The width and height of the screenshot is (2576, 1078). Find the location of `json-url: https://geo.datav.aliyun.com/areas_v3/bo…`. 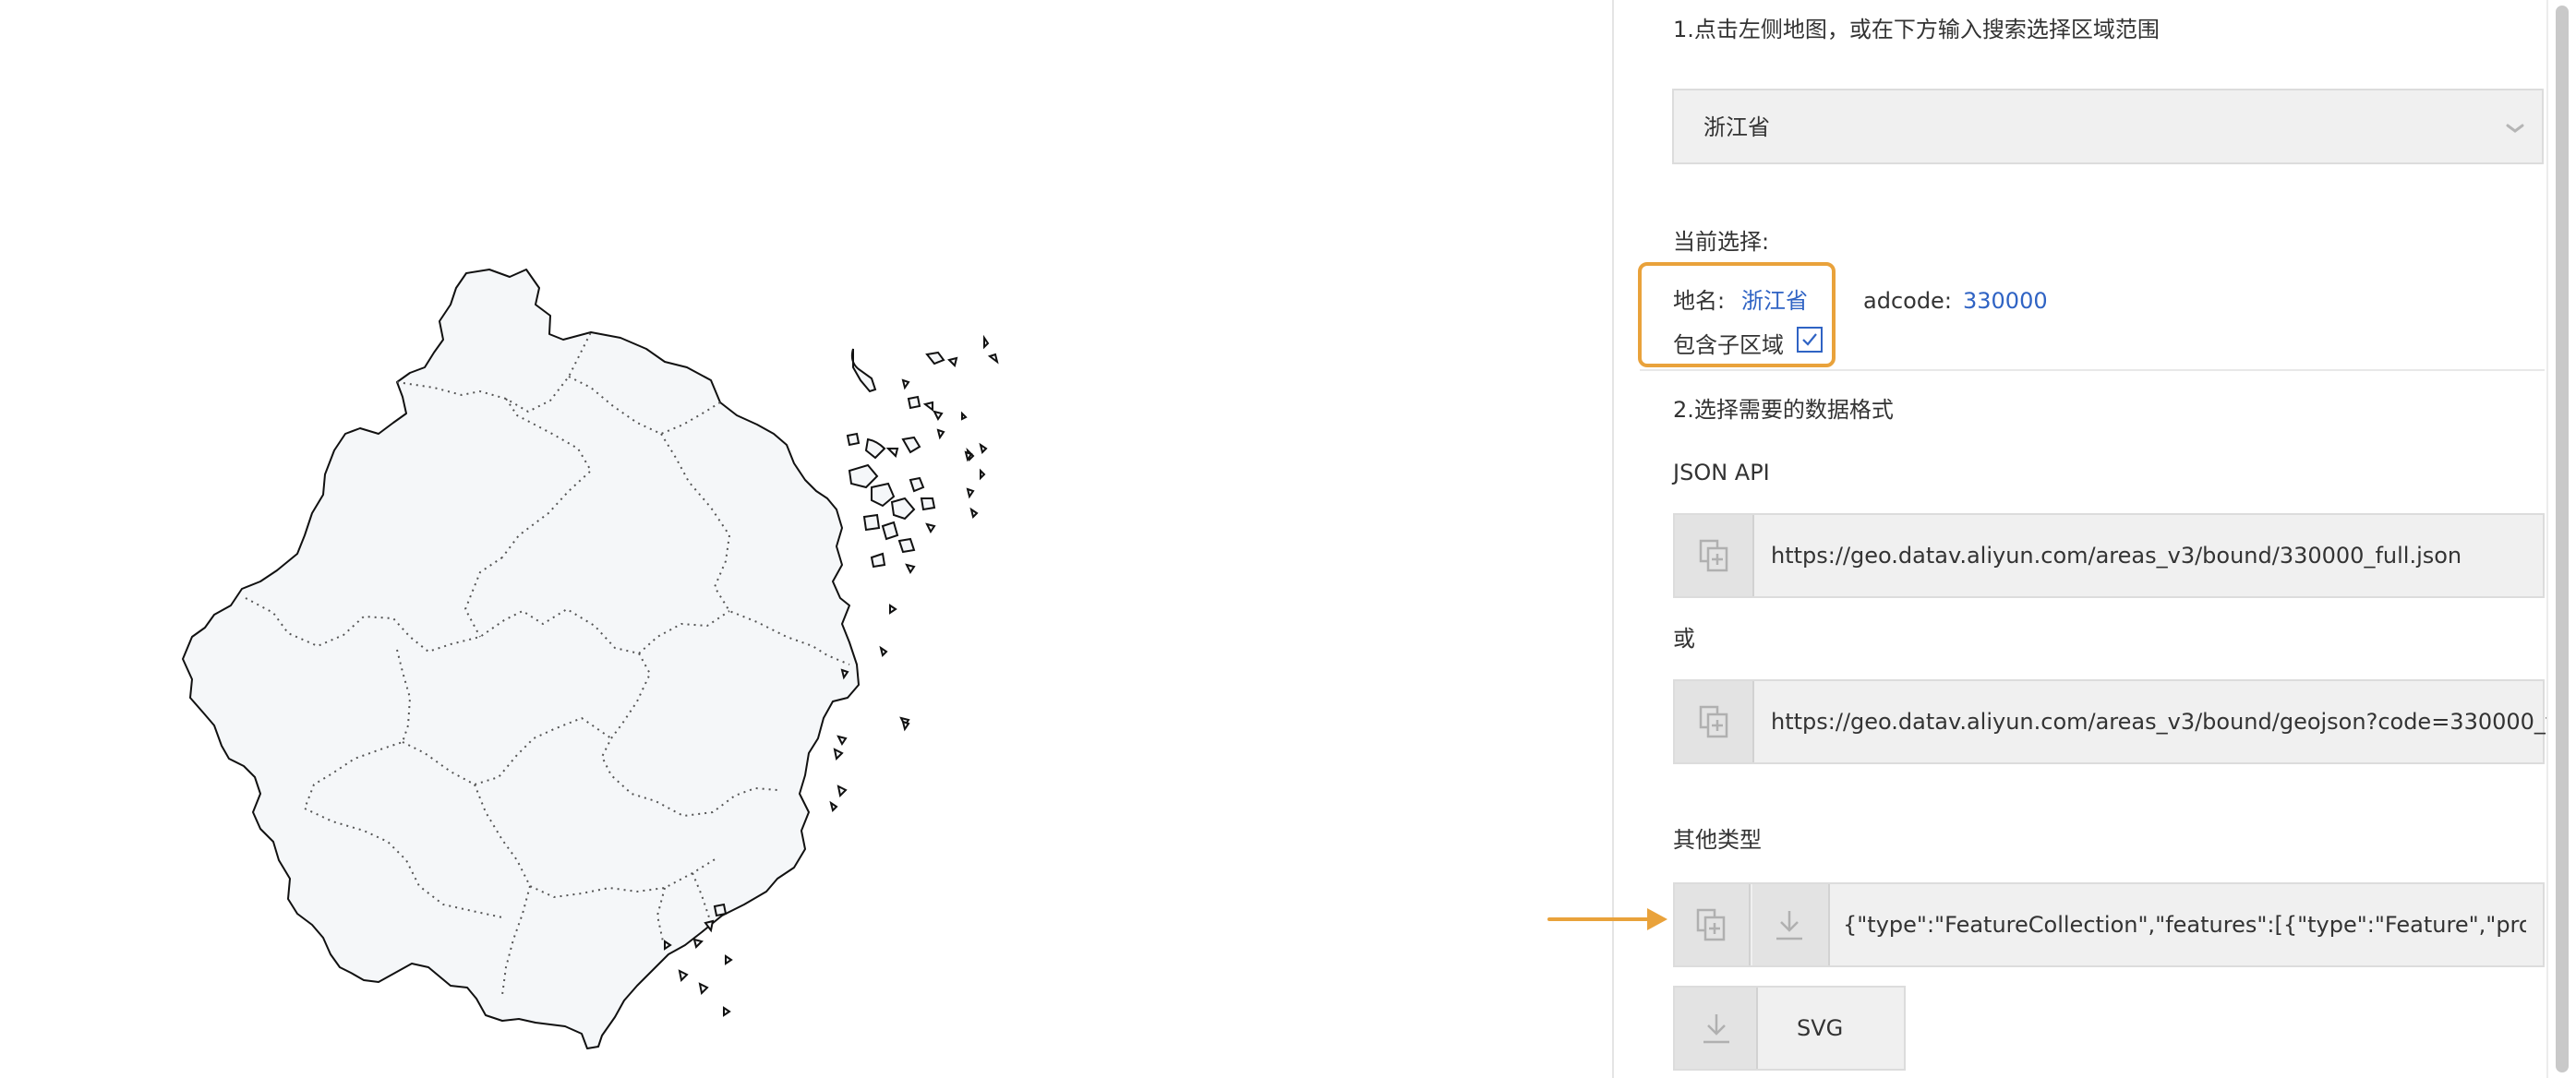

json-url: https://geo.datav.aliyun.com/areas_v3/bo… is located at coordinates (2116, 555).